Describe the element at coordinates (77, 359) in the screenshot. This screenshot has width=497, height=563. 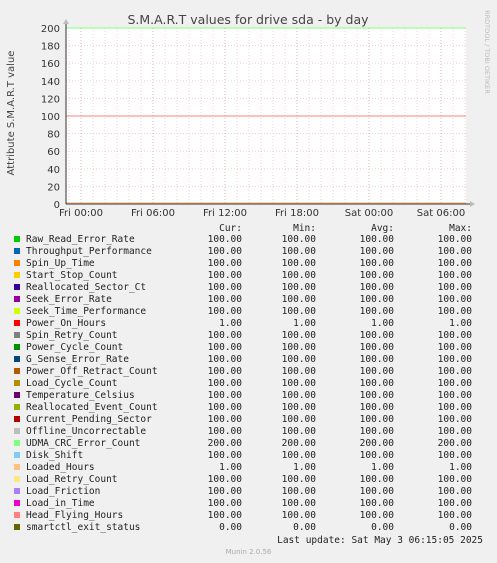
I see `legend-series-name: G_Sense_Error_Rate` at that location.